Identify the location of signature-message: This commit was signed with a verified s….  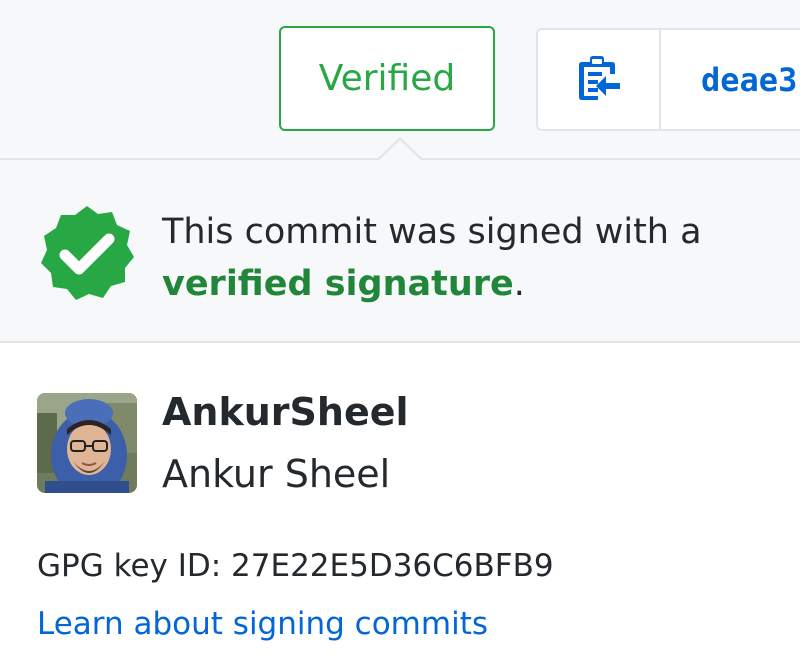
(472, 258).